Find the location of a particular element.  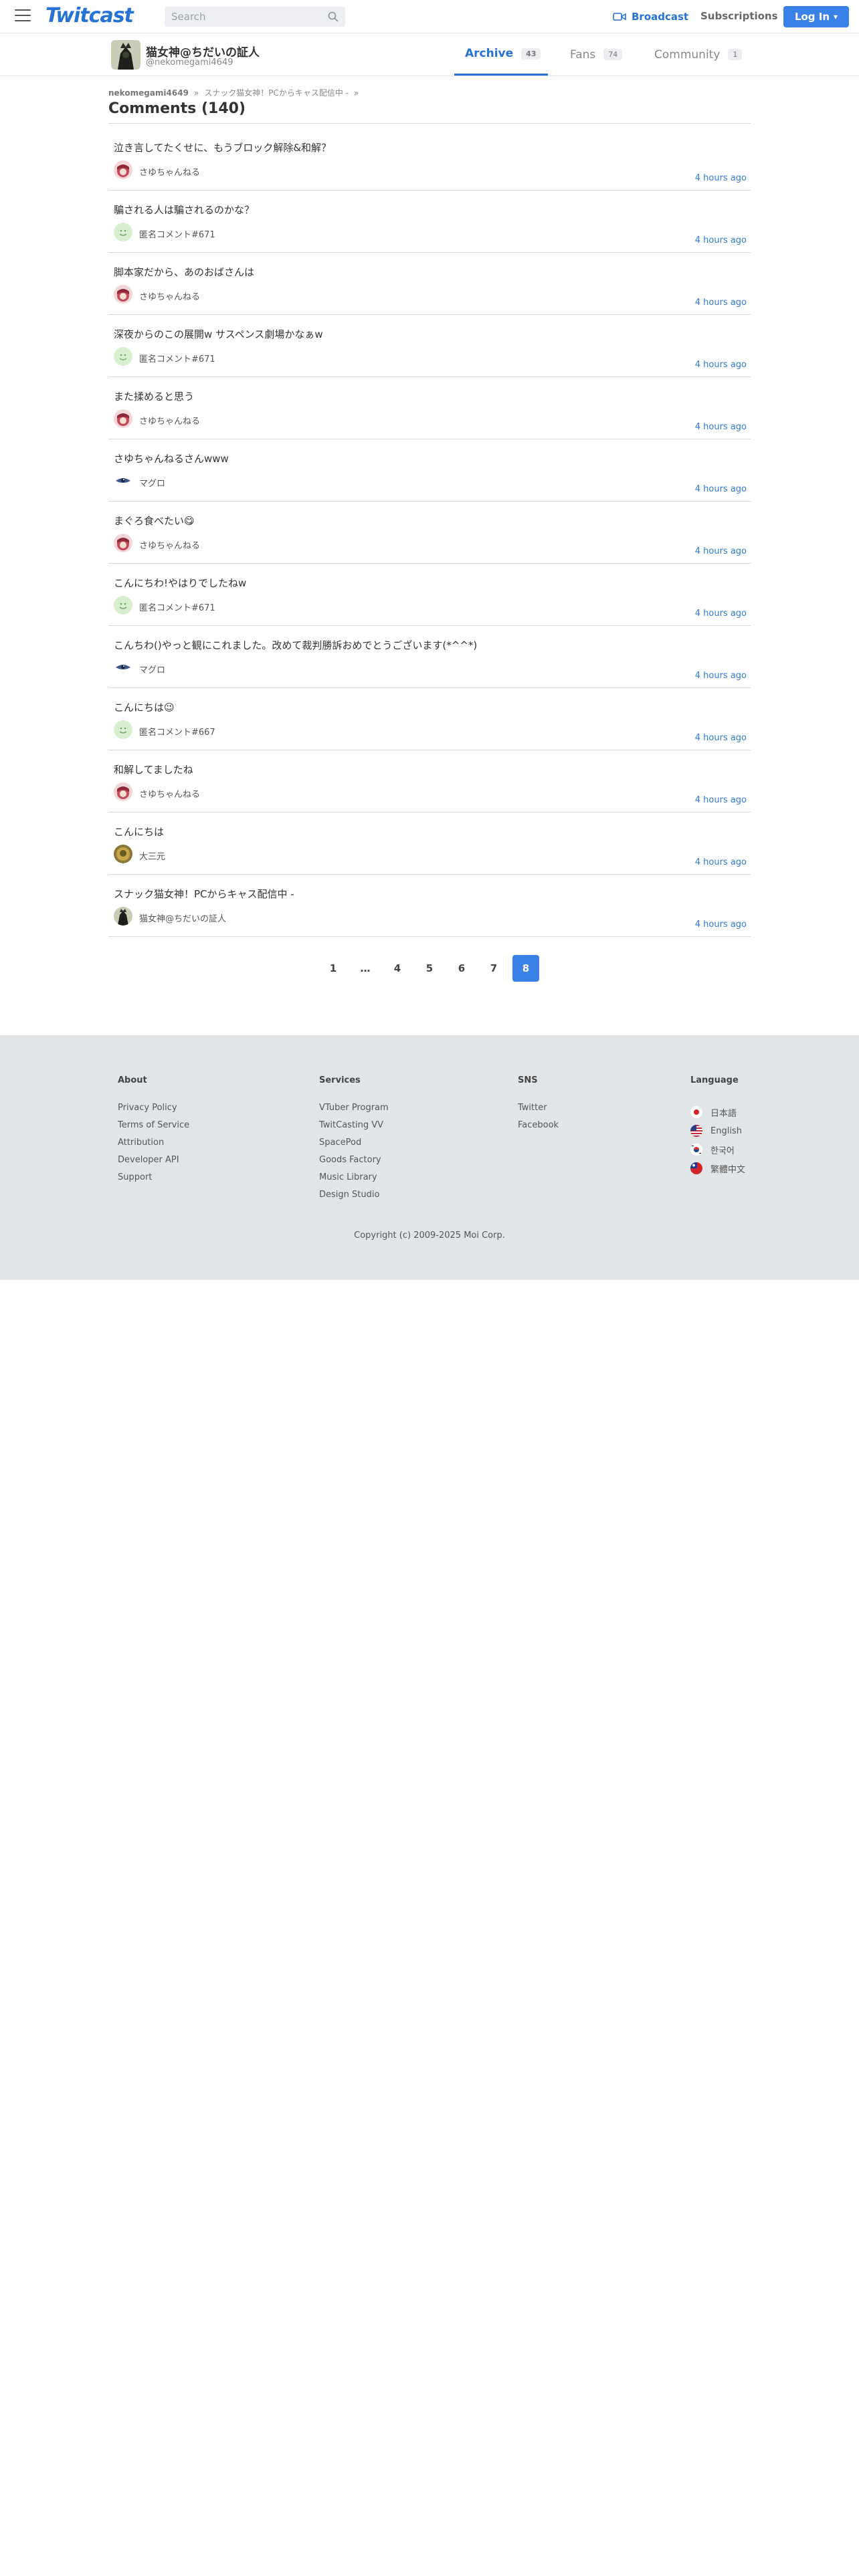

pagination-page-8: 8 is located at coordinates (525, 968).